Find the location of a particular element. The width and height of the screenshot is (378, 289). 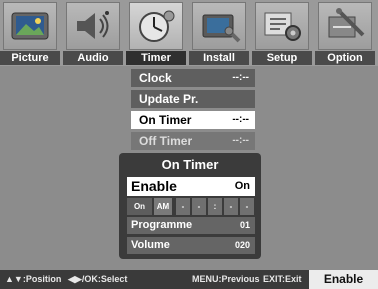

tab-label: Option is located at coordinates (345, 58).